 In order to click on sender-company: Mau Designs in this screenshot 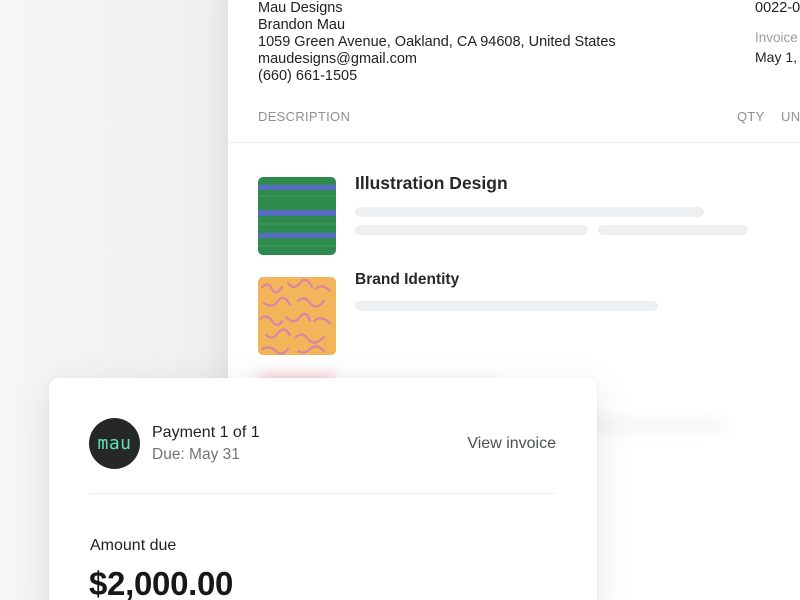, I will do `click(300, 8)`.